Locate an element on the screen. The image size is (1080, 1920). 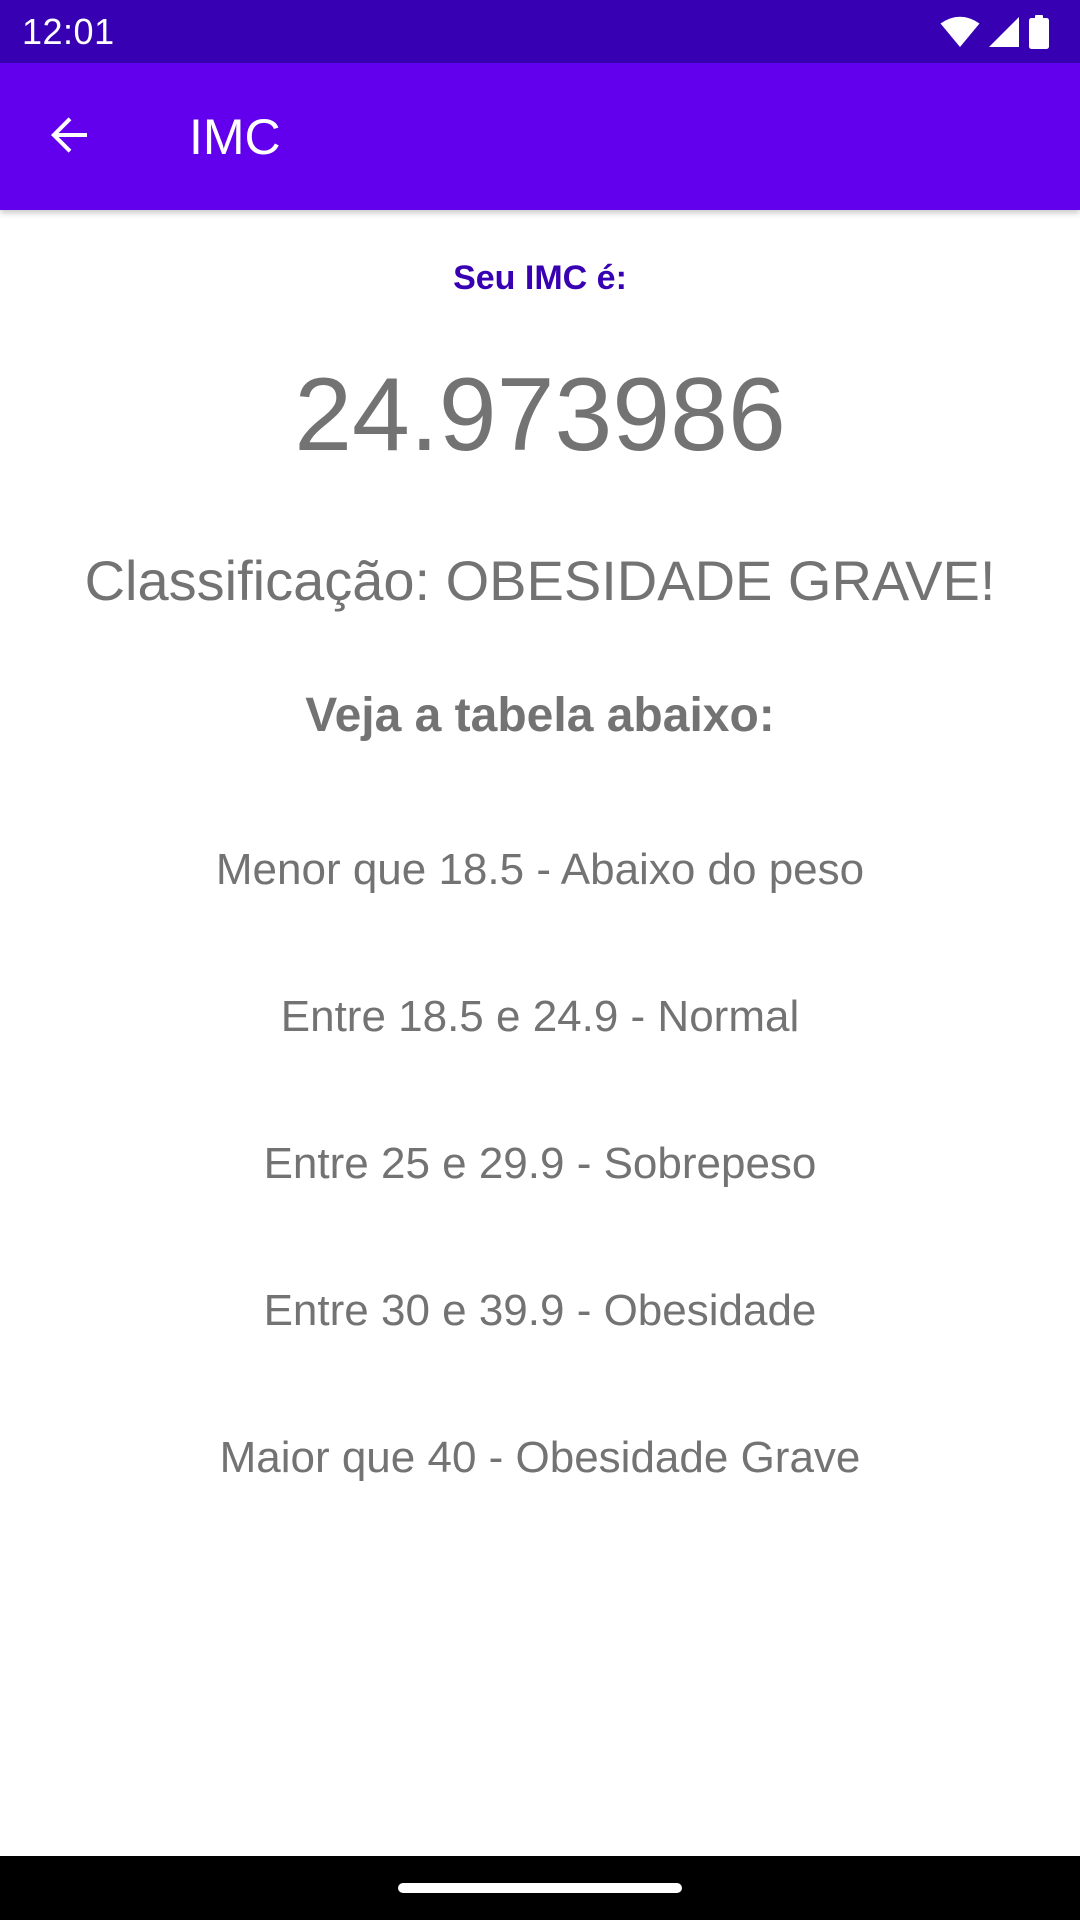
classification-text: Classificação: OBESIDADE GRAVE! is located at coordinates (540, 580).